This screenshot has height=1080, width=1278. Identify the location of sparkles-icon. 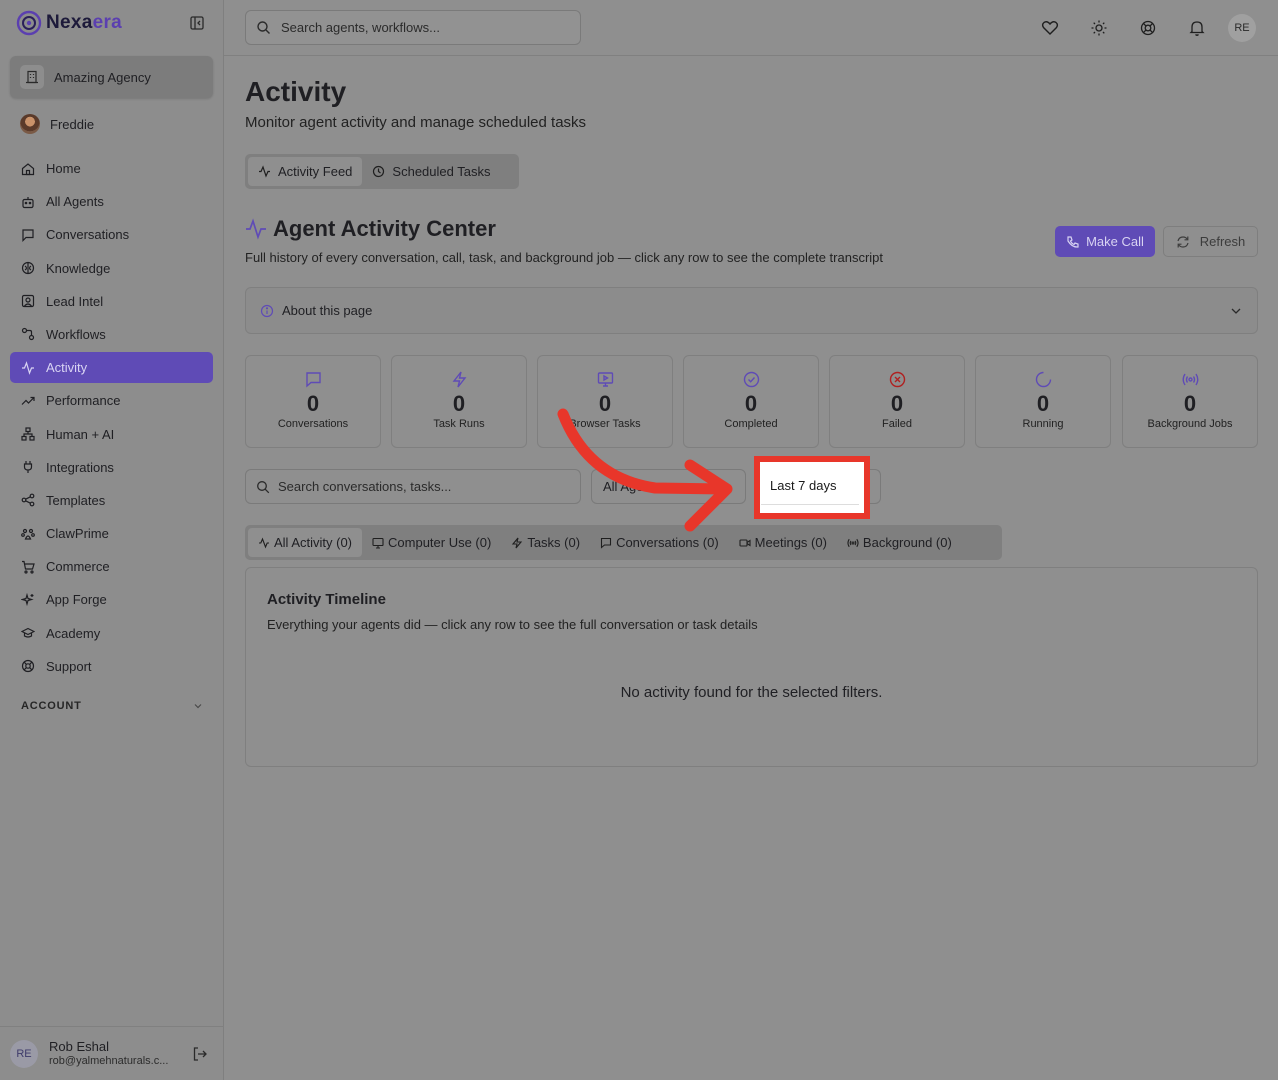
(27, 599).